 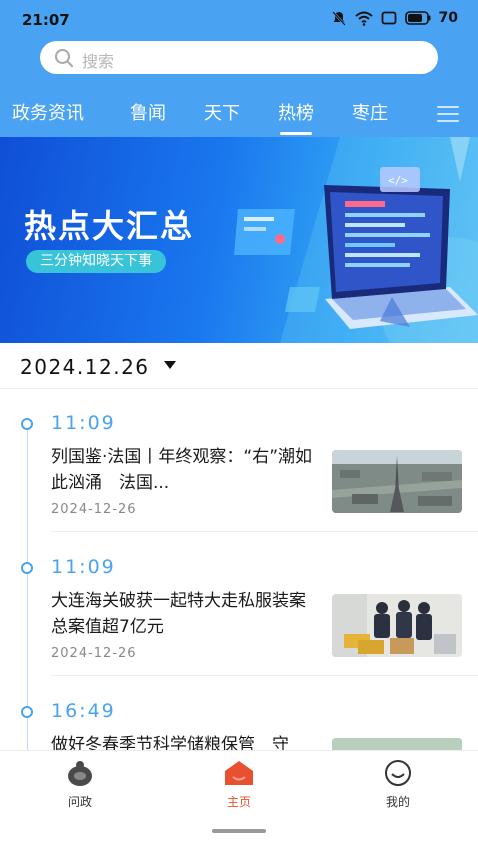 I want to click on banner-title: 热点大汇总, so click(x=109, y=226).